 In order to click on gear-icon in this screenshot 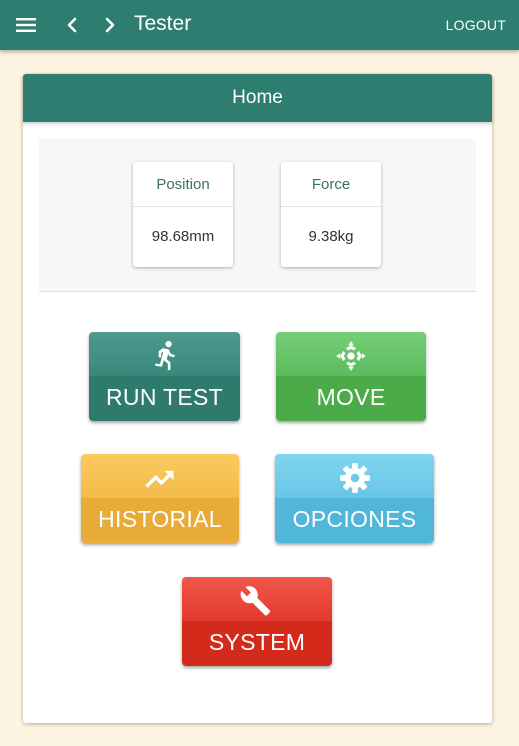, I will do `click(354, 478)`.